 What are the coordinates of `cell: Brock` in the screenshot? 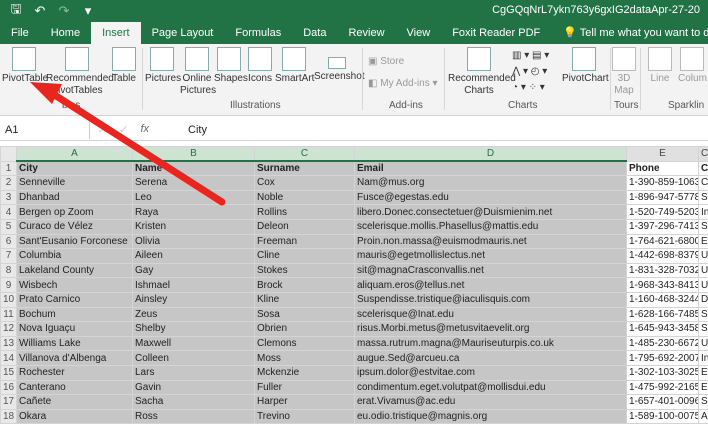 It's located at (305, 285).